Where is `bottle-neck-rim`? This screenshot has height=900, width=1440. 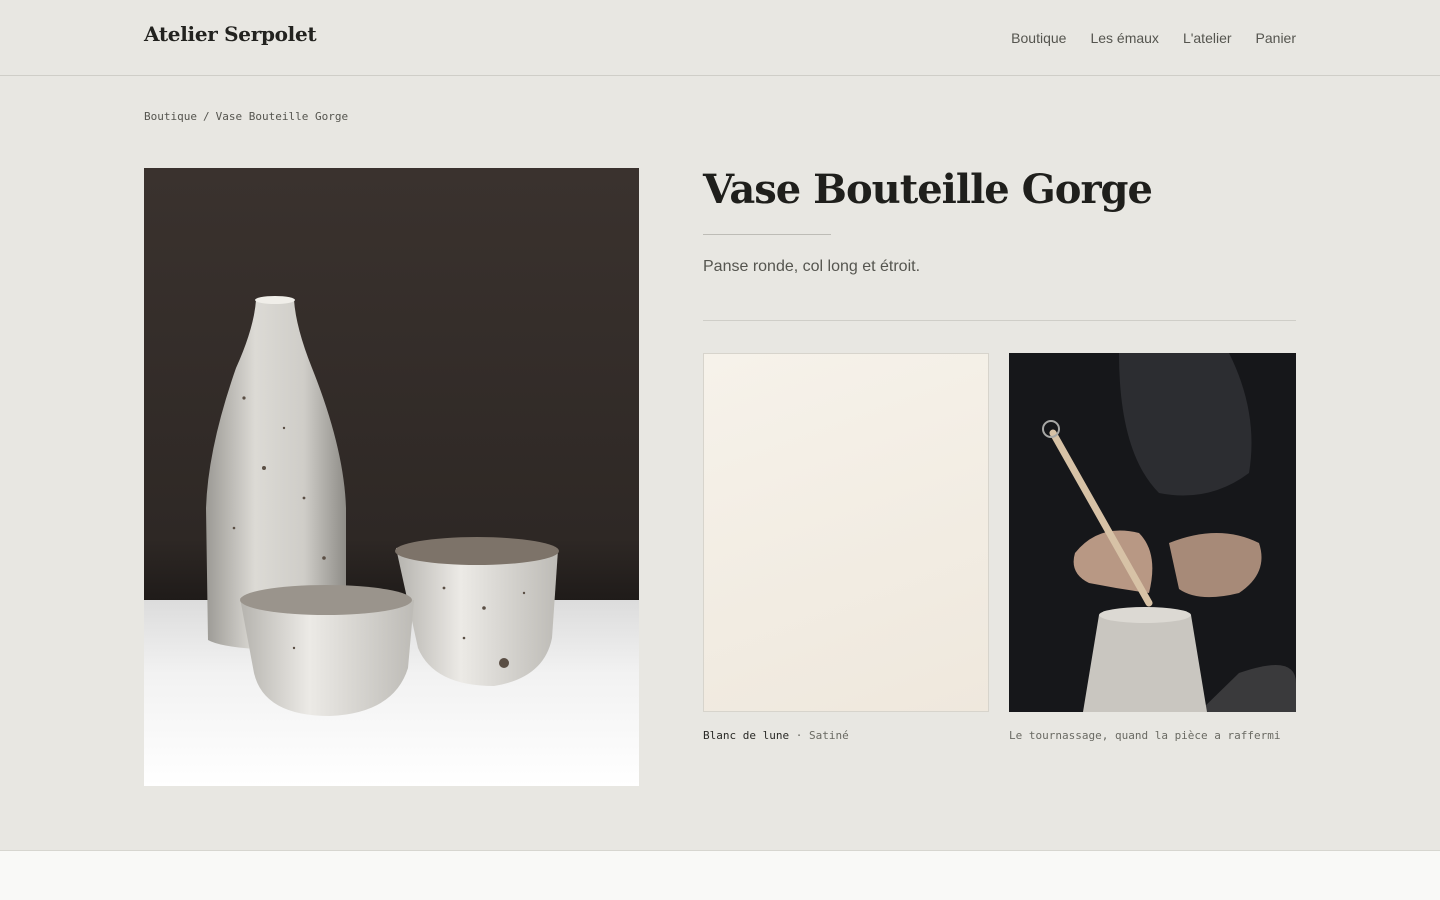
bottle-neck-rim is located at coordinates (275, 300).